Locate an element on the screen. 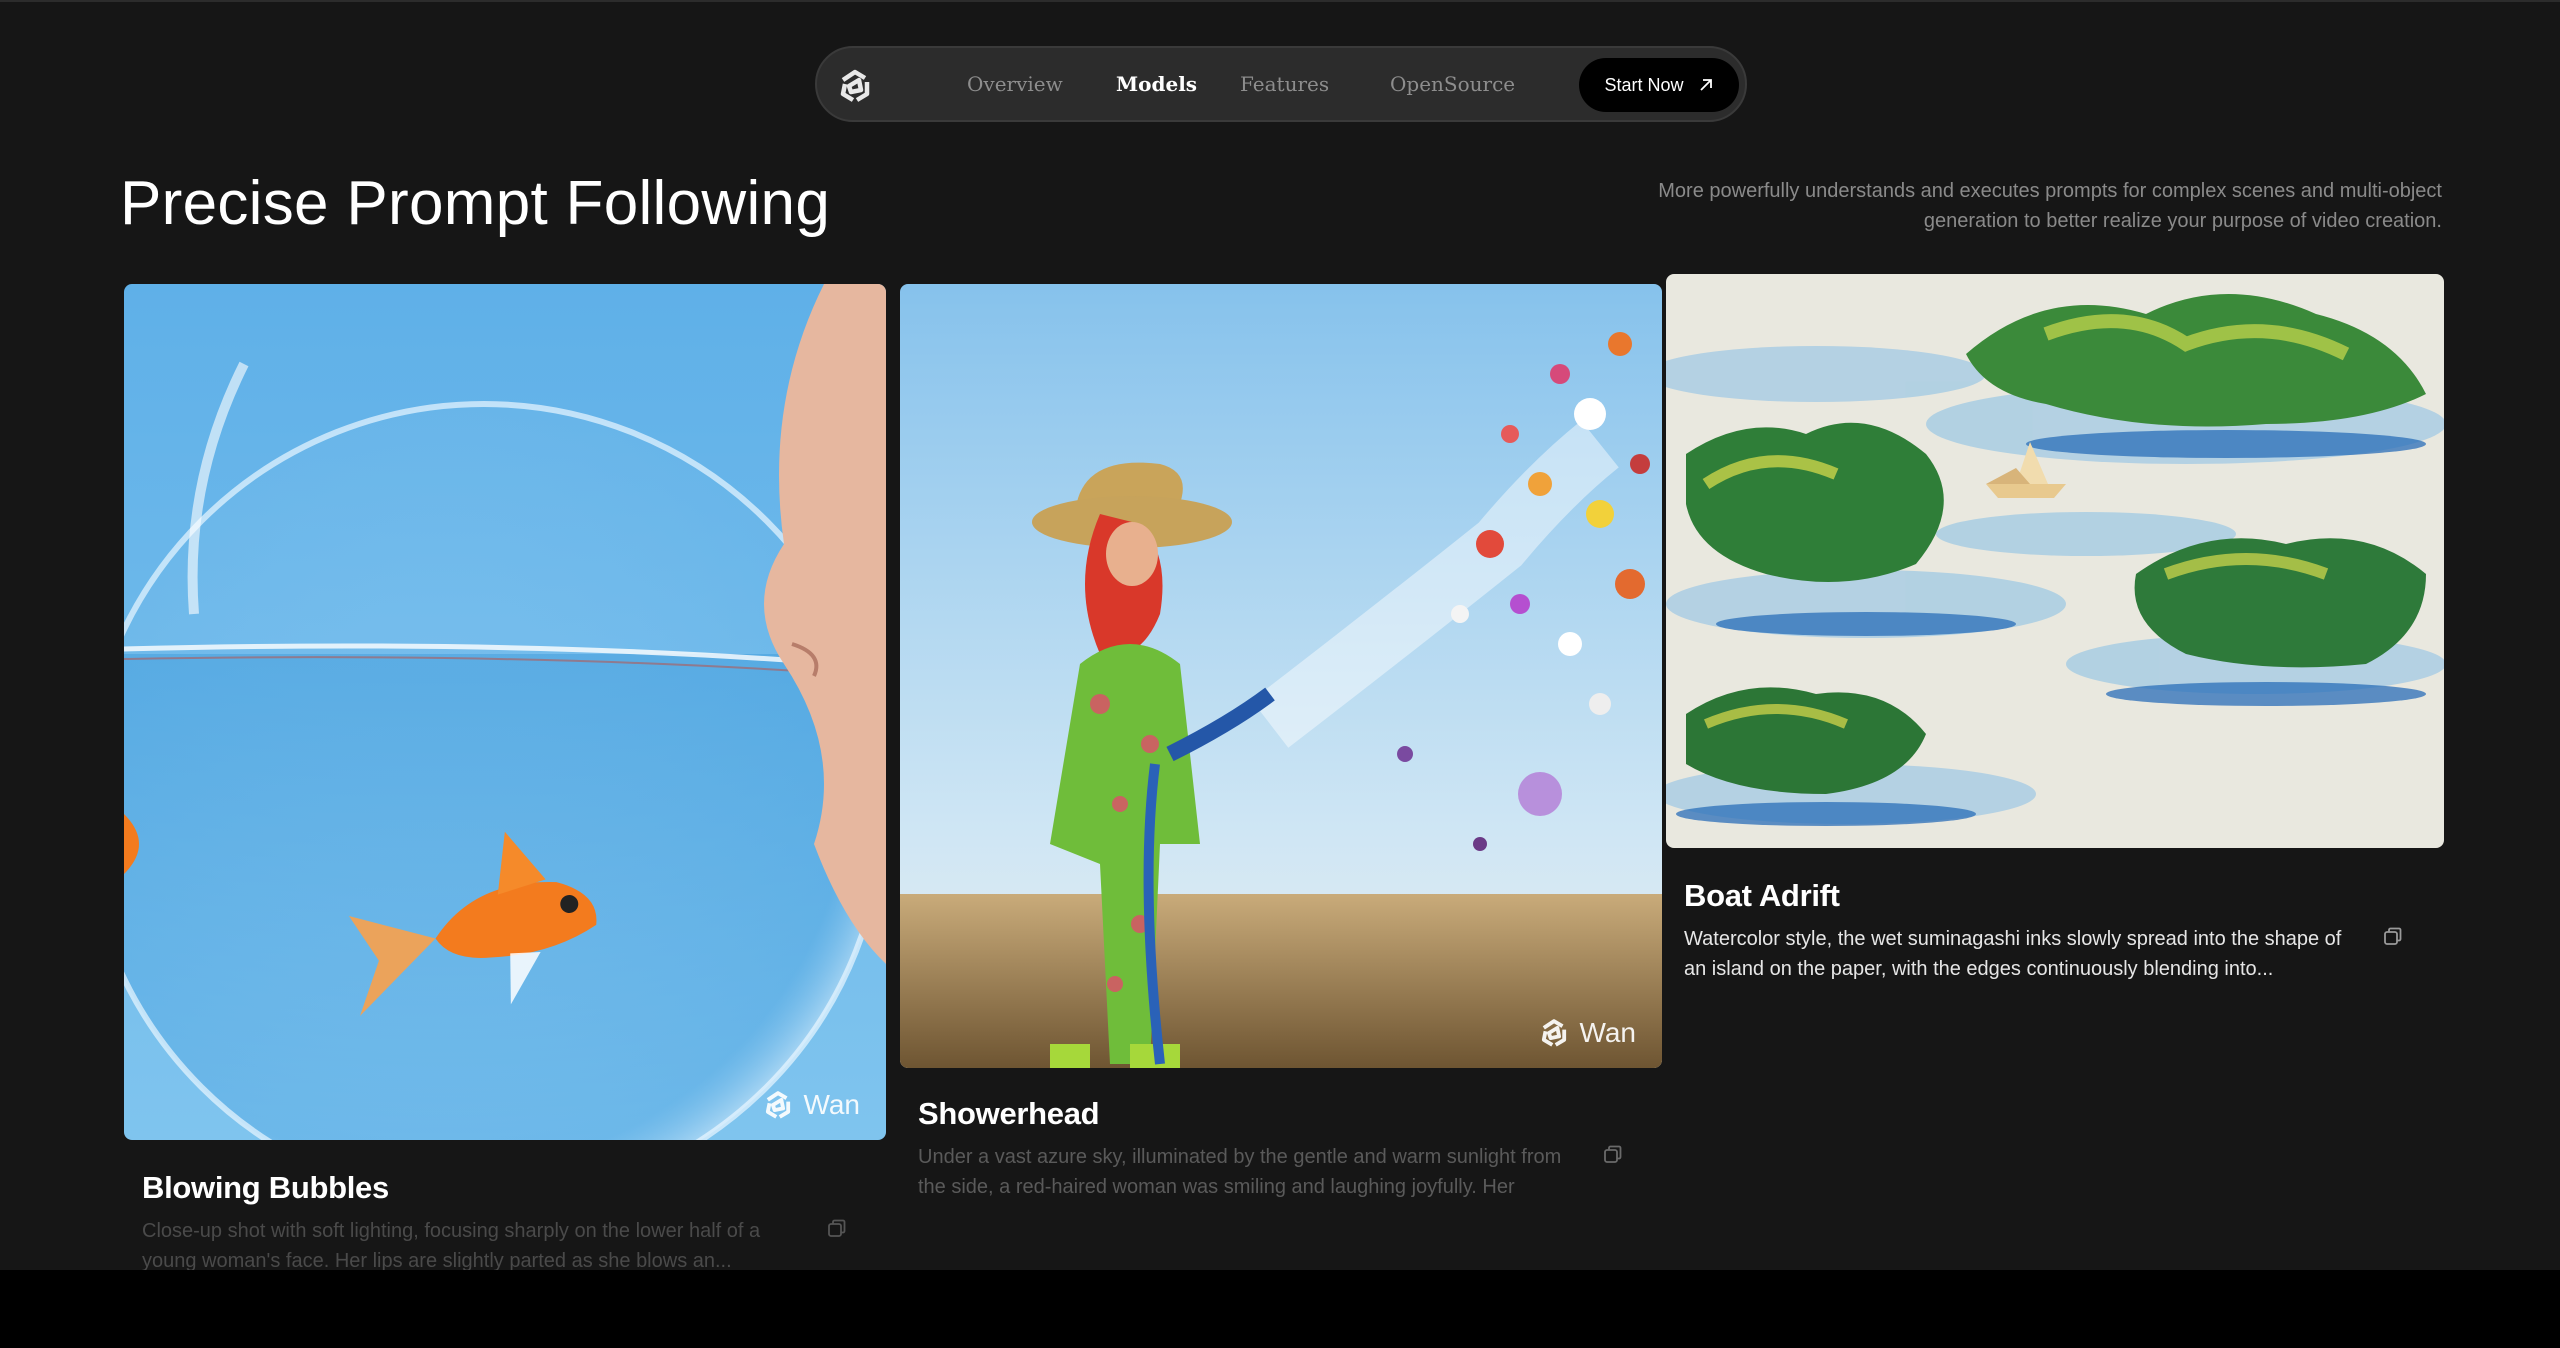 This screenshot has width=2560, height=1348. boat-adrift-scene-image is located at coordinates (2055, 561).